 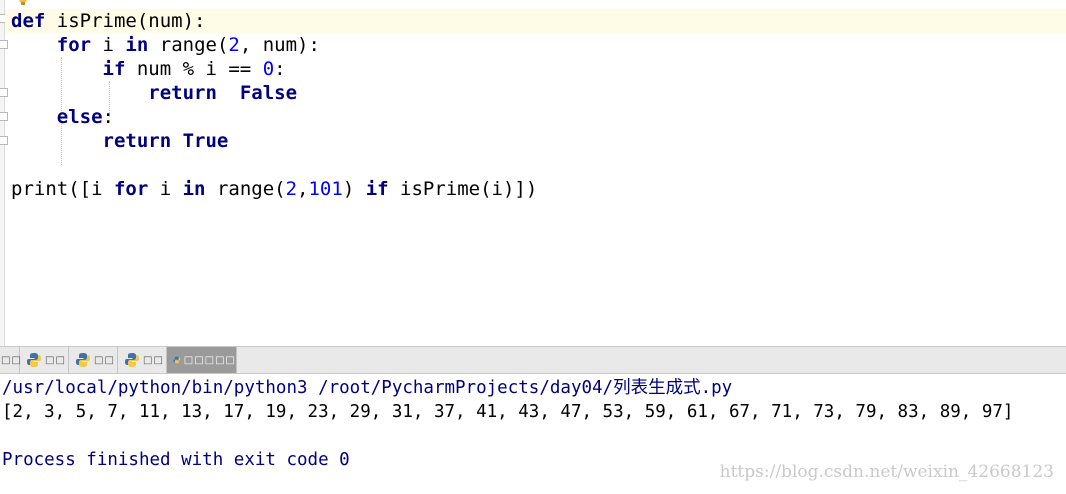 I want to click on intention-bulb-icon, so click(x=23, y=3).